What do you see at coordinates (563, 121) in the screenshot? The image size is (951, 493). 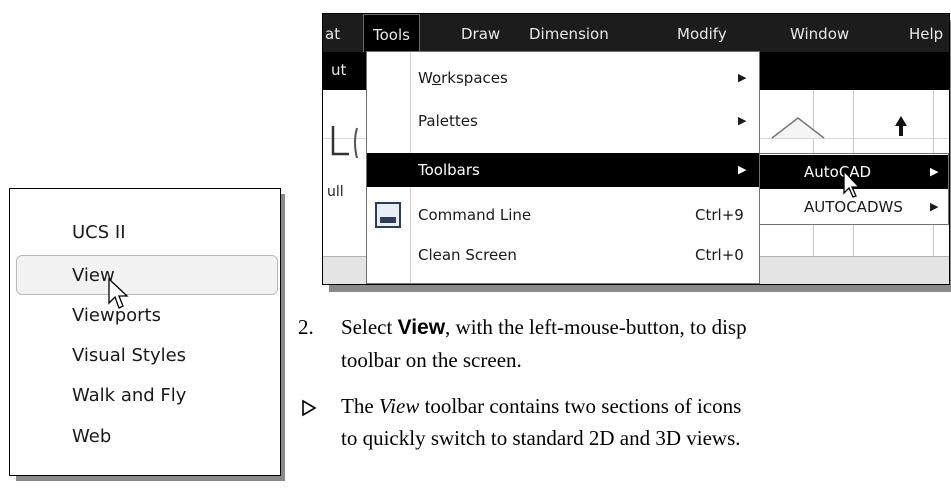 I see `menu-item-palettes: Palettes ▶` at bounding box center [563, 121].